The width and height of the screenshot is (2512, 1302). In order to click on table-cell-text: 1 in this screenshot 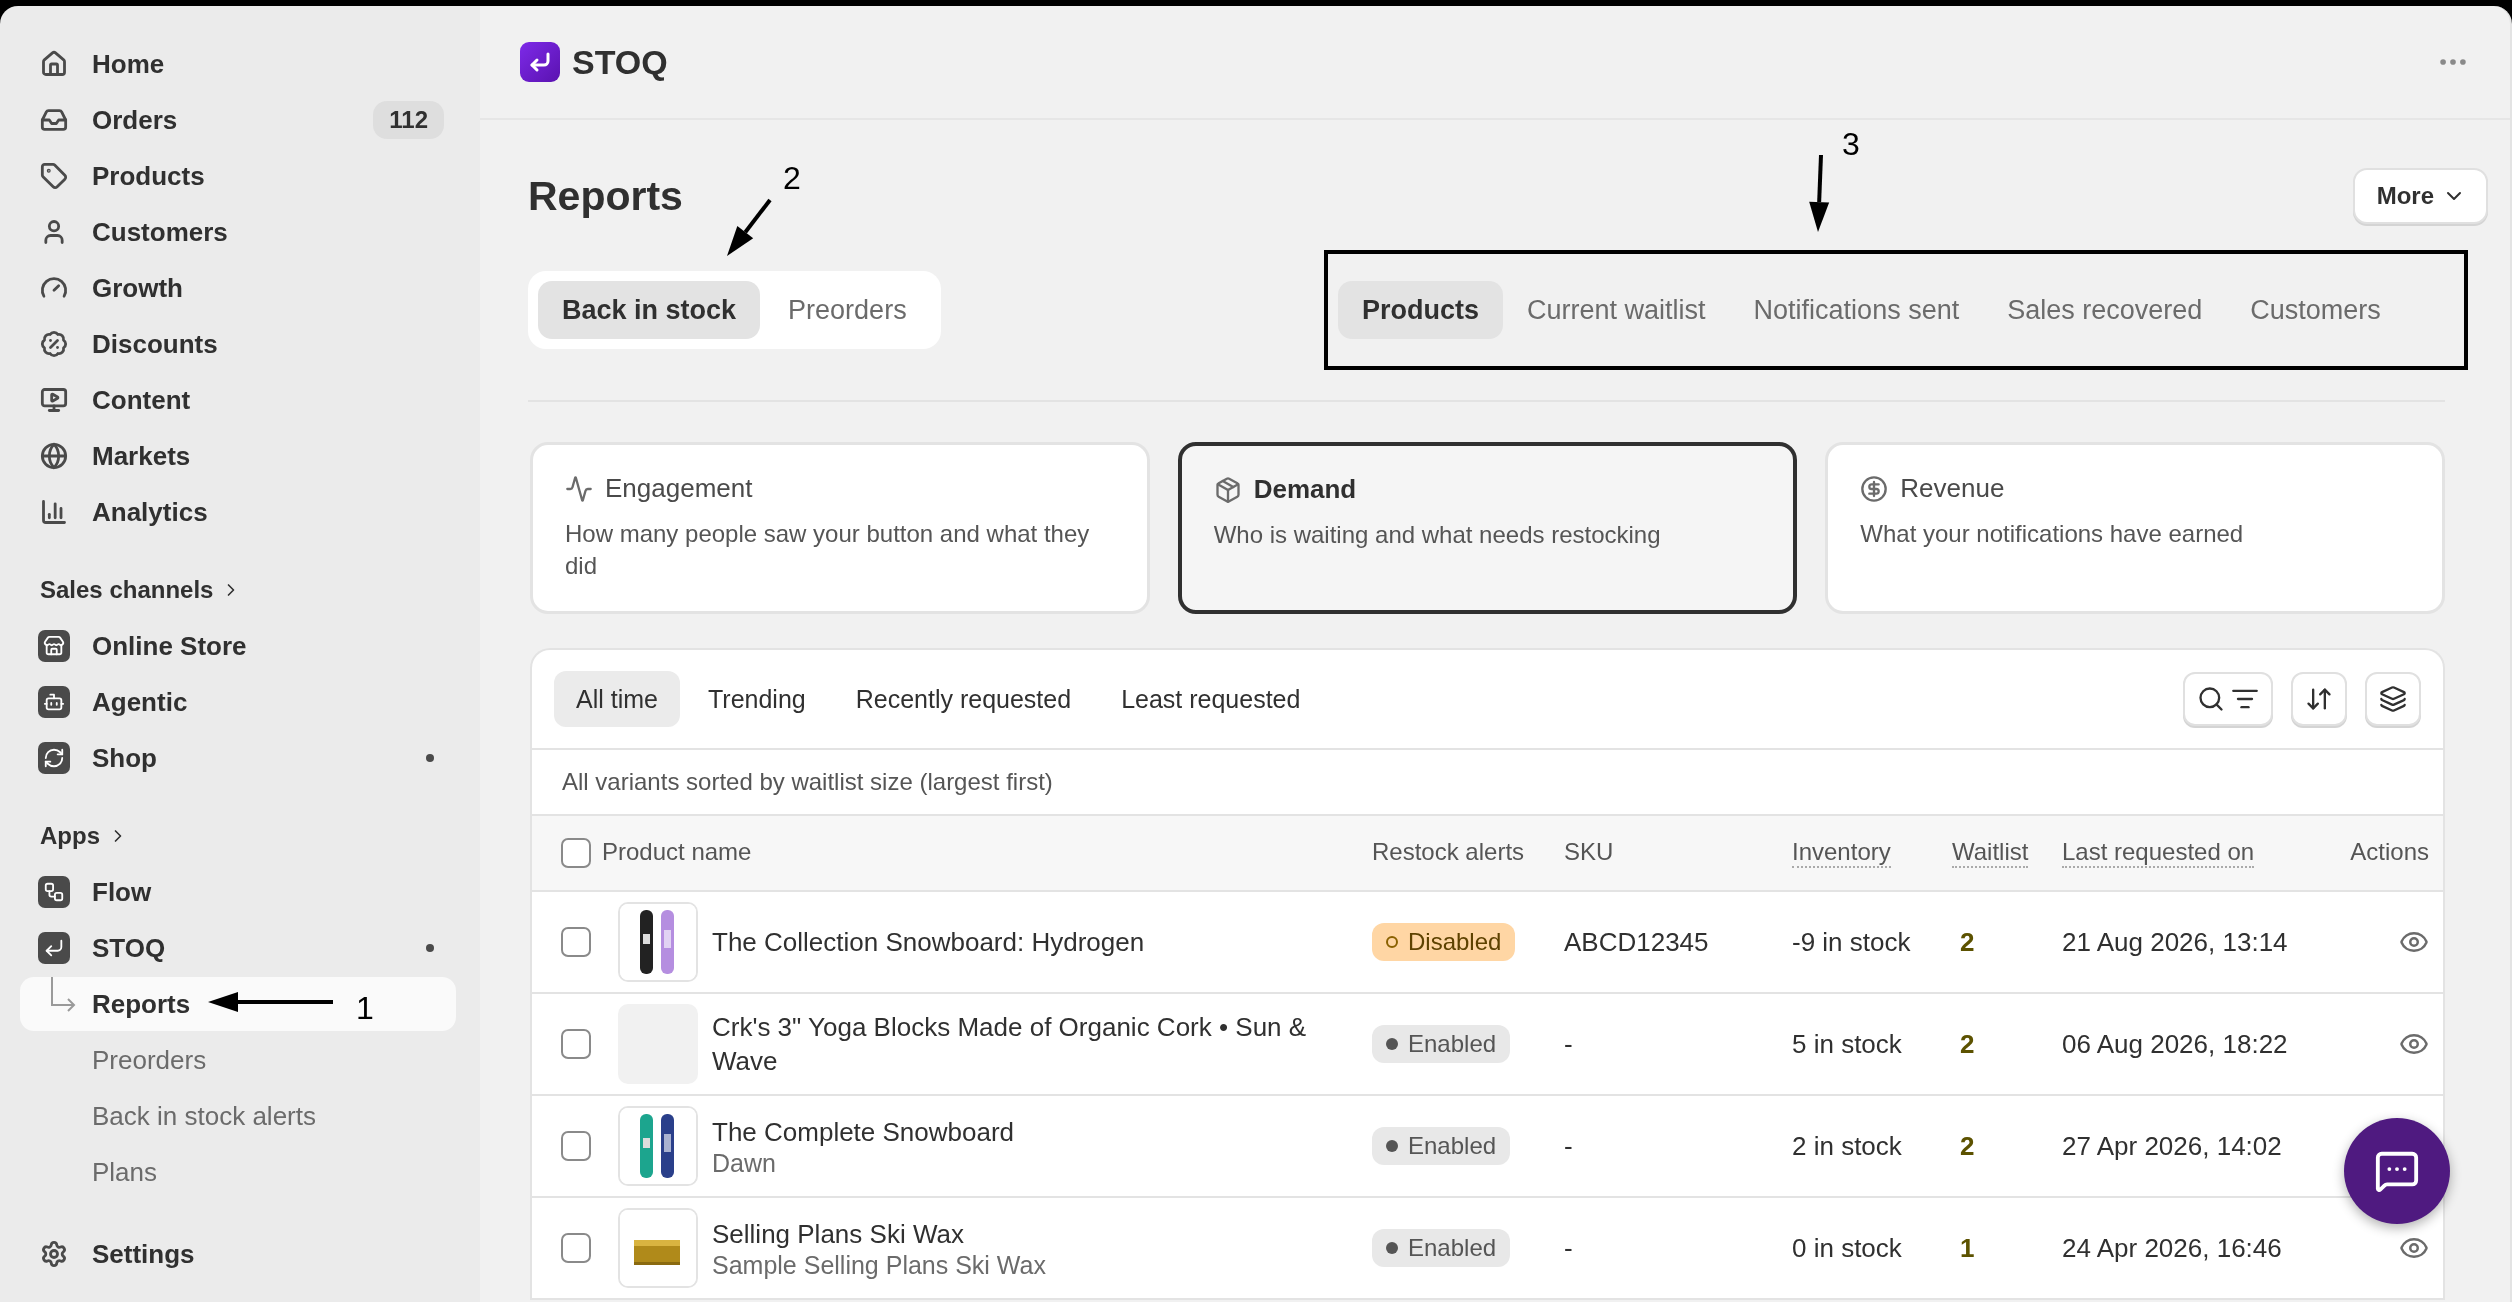, I will do `click(1967, 1248)`.